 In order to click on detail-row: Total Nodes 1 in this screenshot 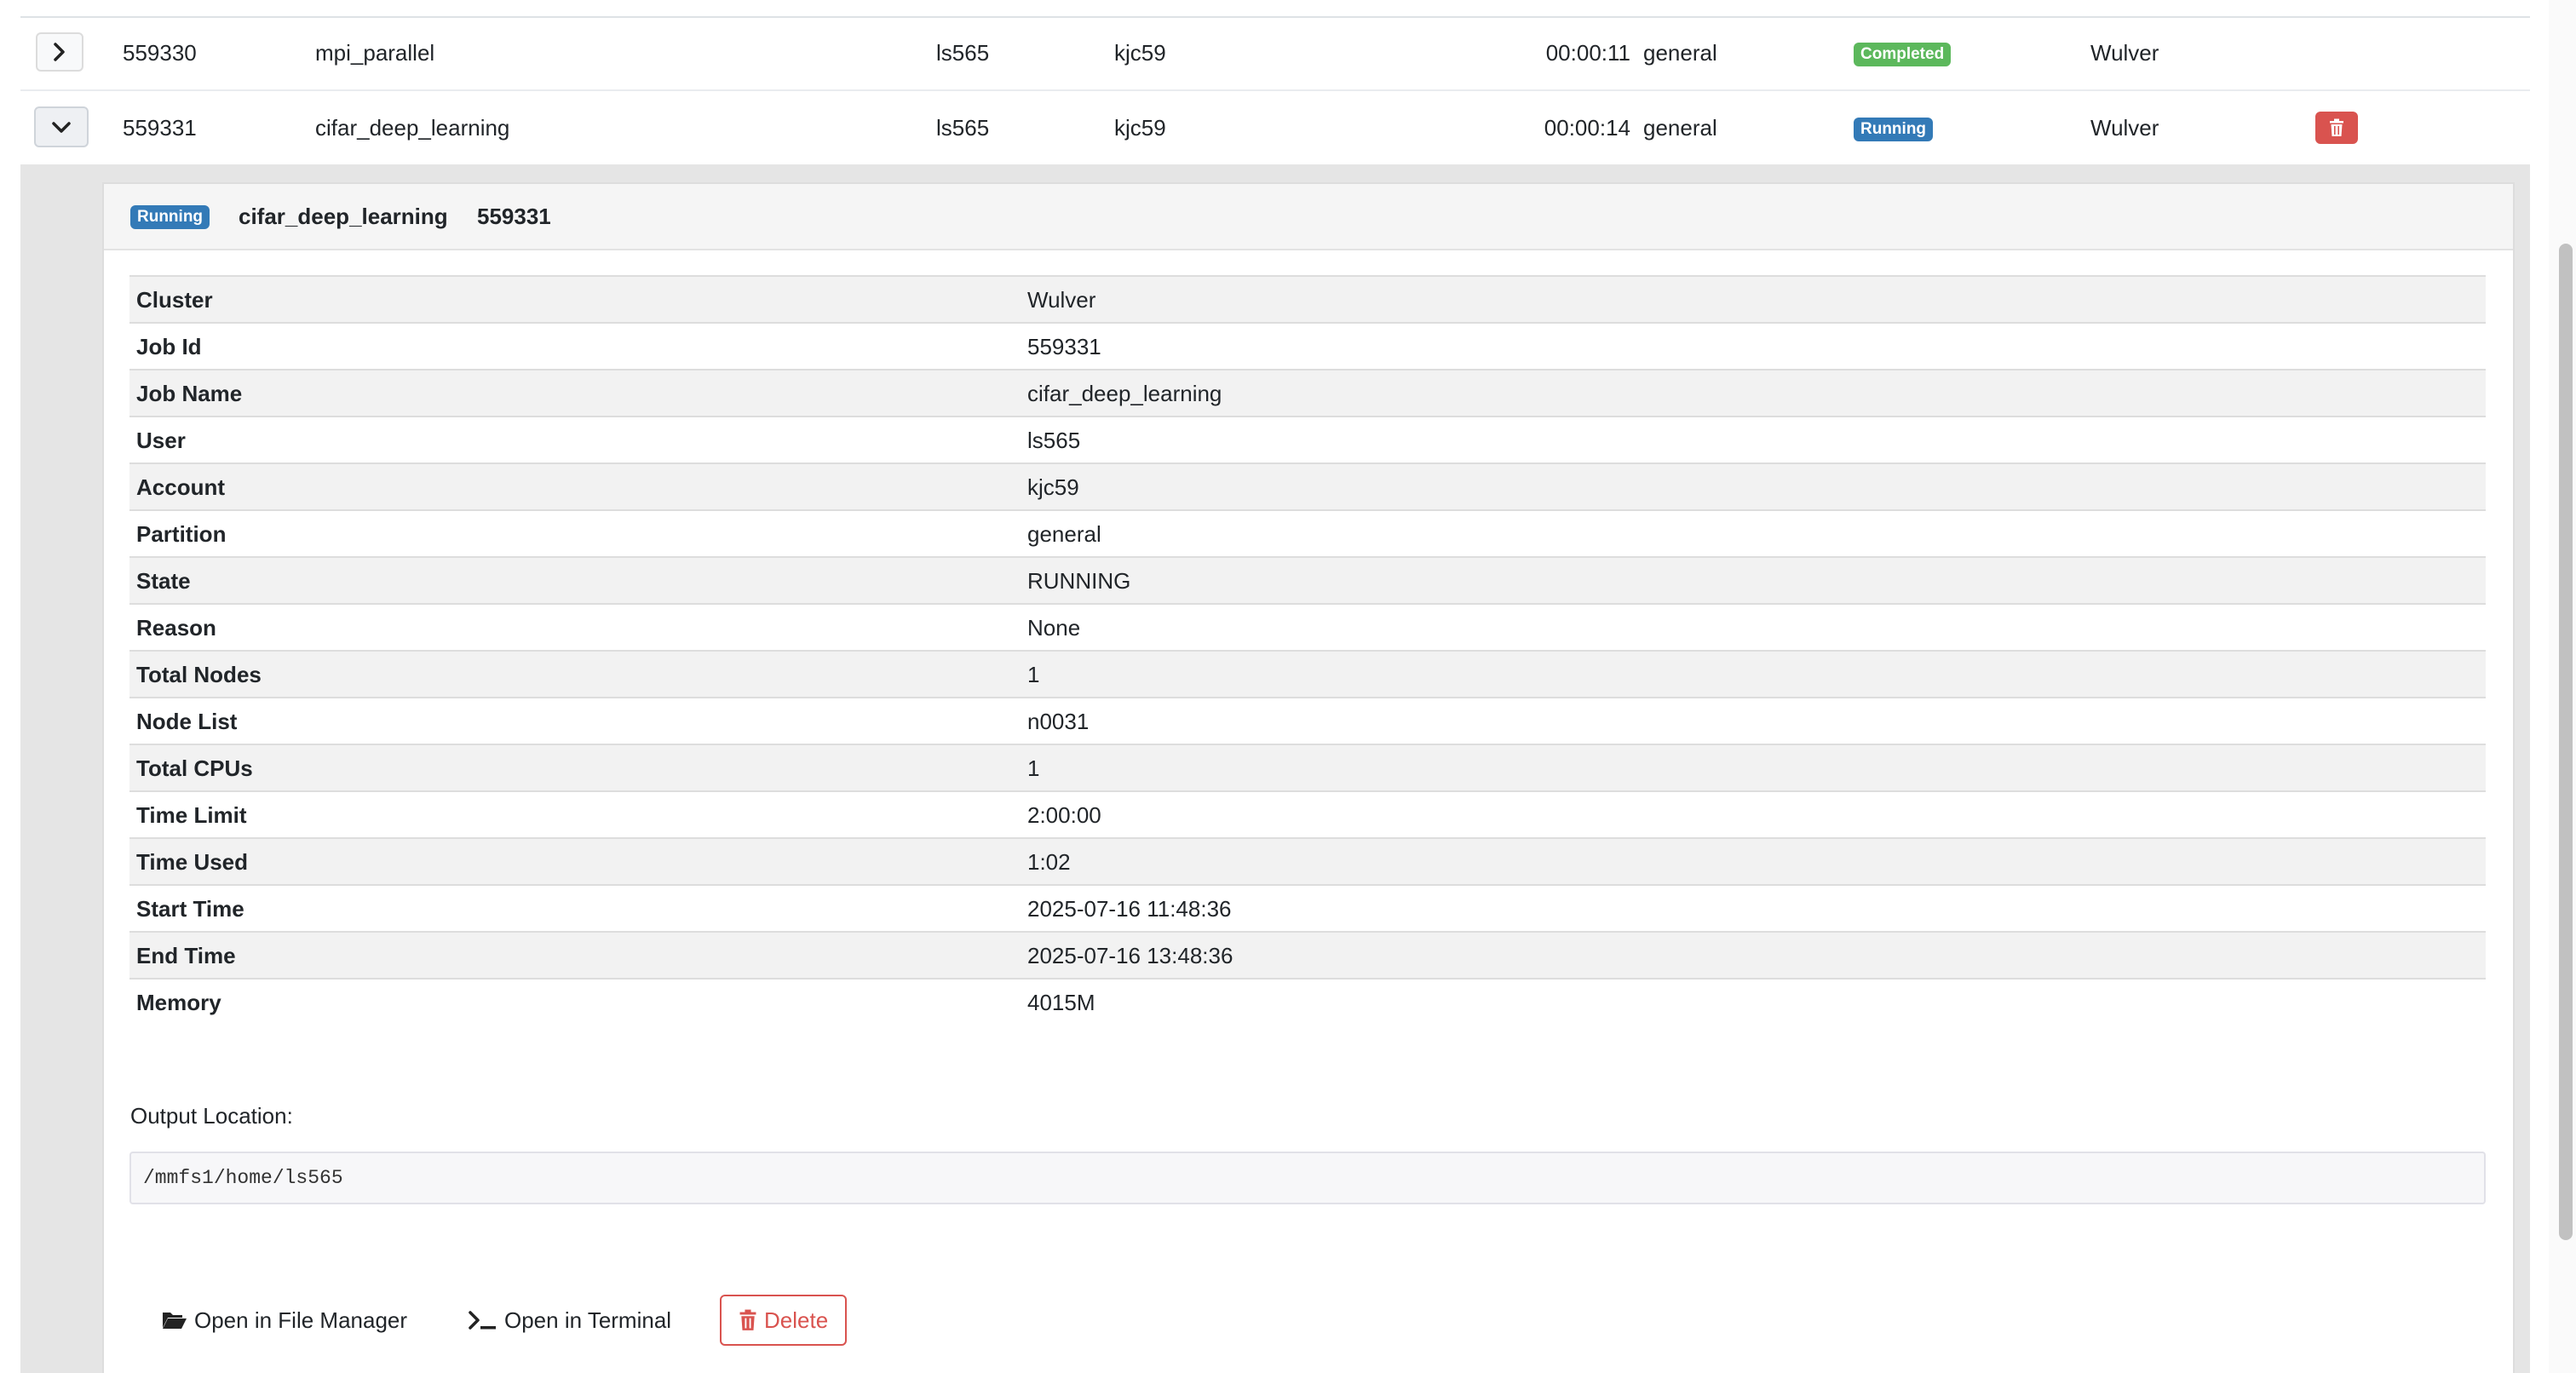, I will do `click(1308, 673)`.